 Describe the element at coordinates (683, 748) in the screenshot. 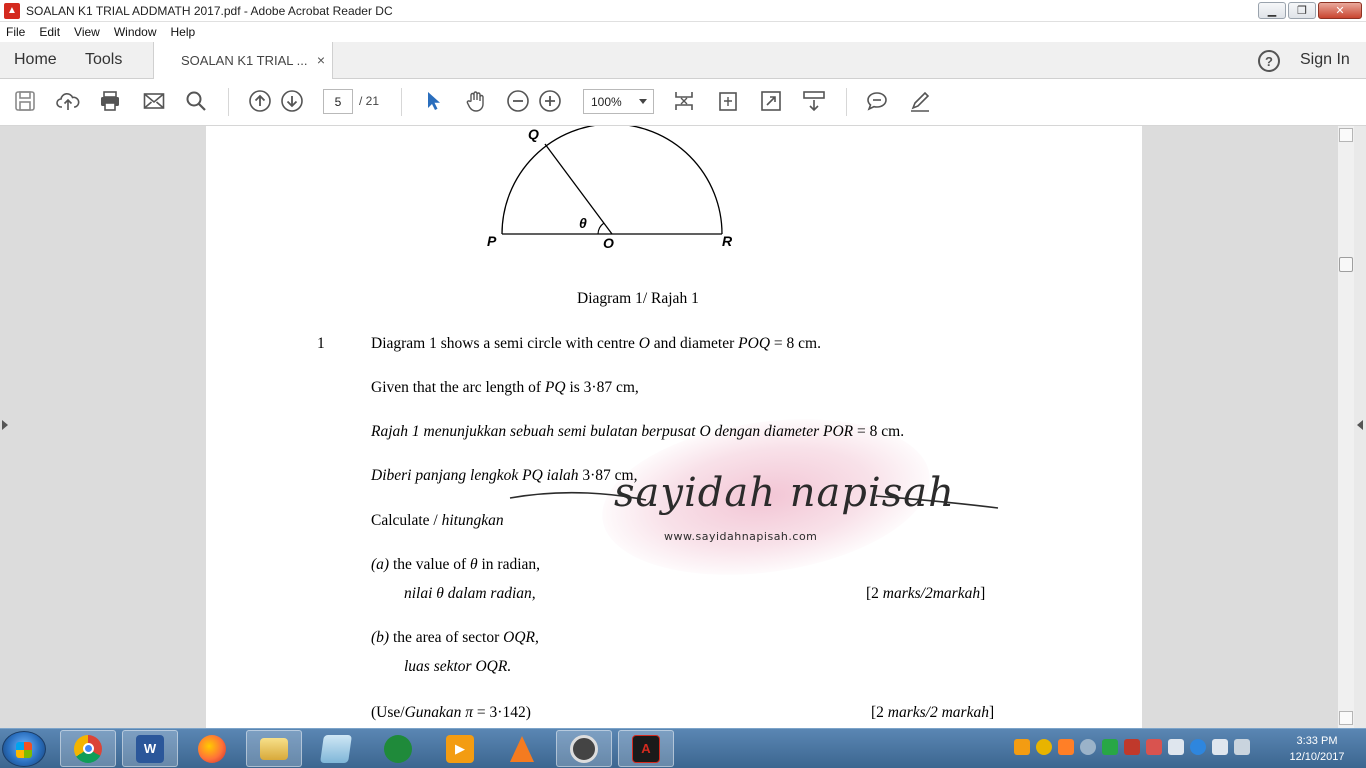

I see `taskbar: W ▶ A 3:33 PM 12/10/2017` at that location.